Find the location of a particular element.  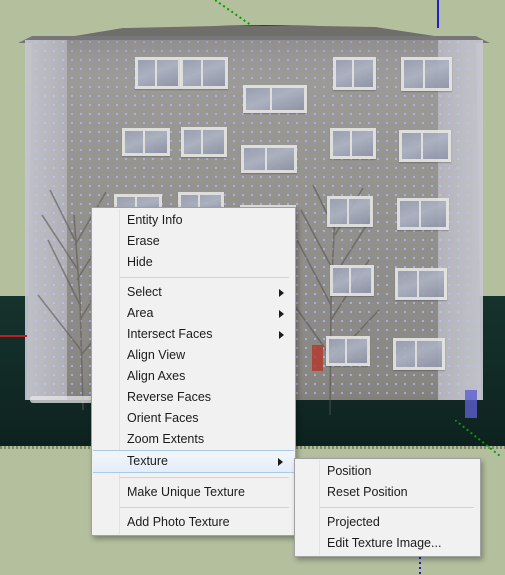

red-axis is located at coordinates (13, 336).